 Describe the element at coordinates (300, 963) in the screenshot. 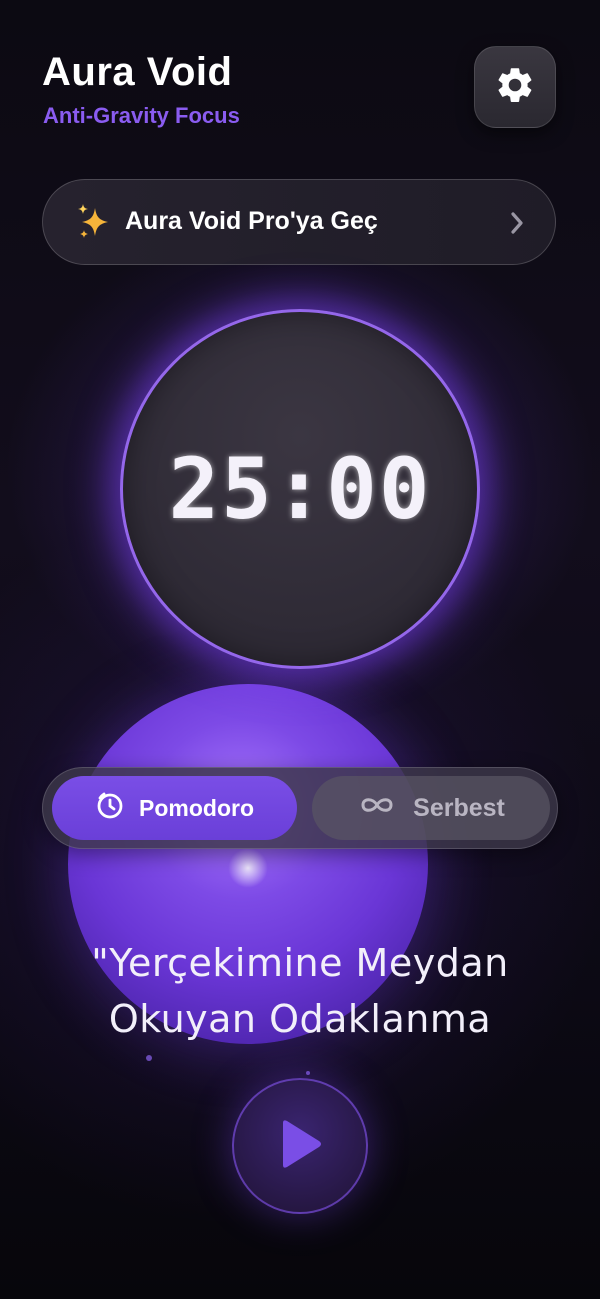

I see `quote-line-1: "Yerçekimine Meydan` at that location.